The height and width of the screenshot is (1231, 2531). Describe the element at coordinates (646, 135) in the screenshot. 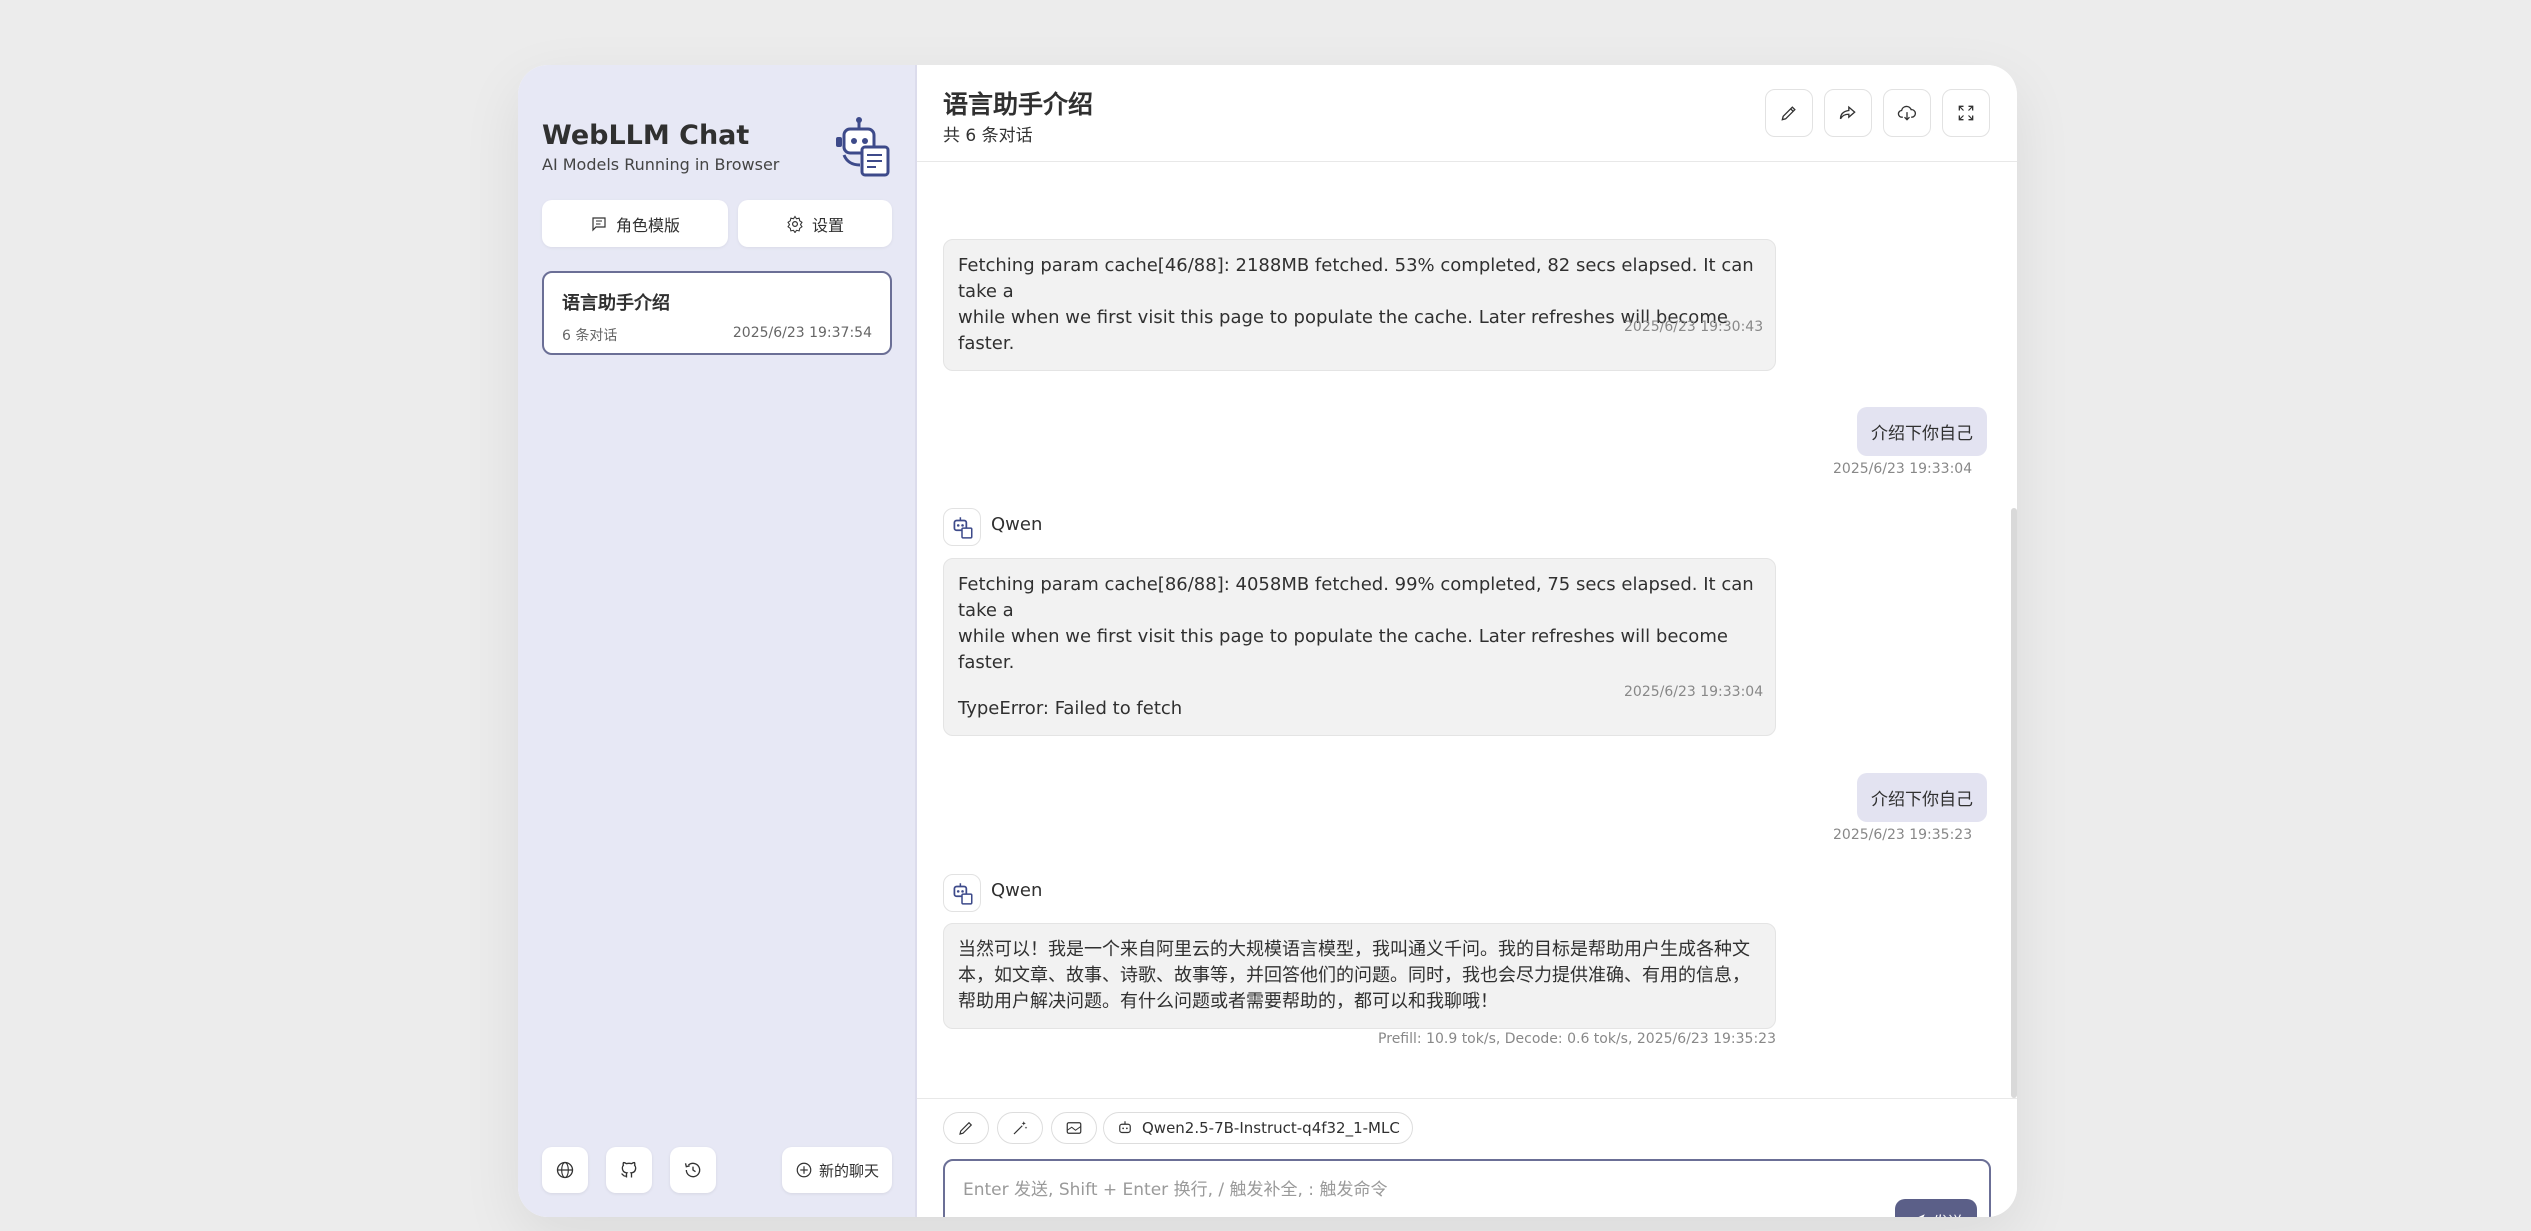

I see `app-title: WebLLM Chat` at that location.